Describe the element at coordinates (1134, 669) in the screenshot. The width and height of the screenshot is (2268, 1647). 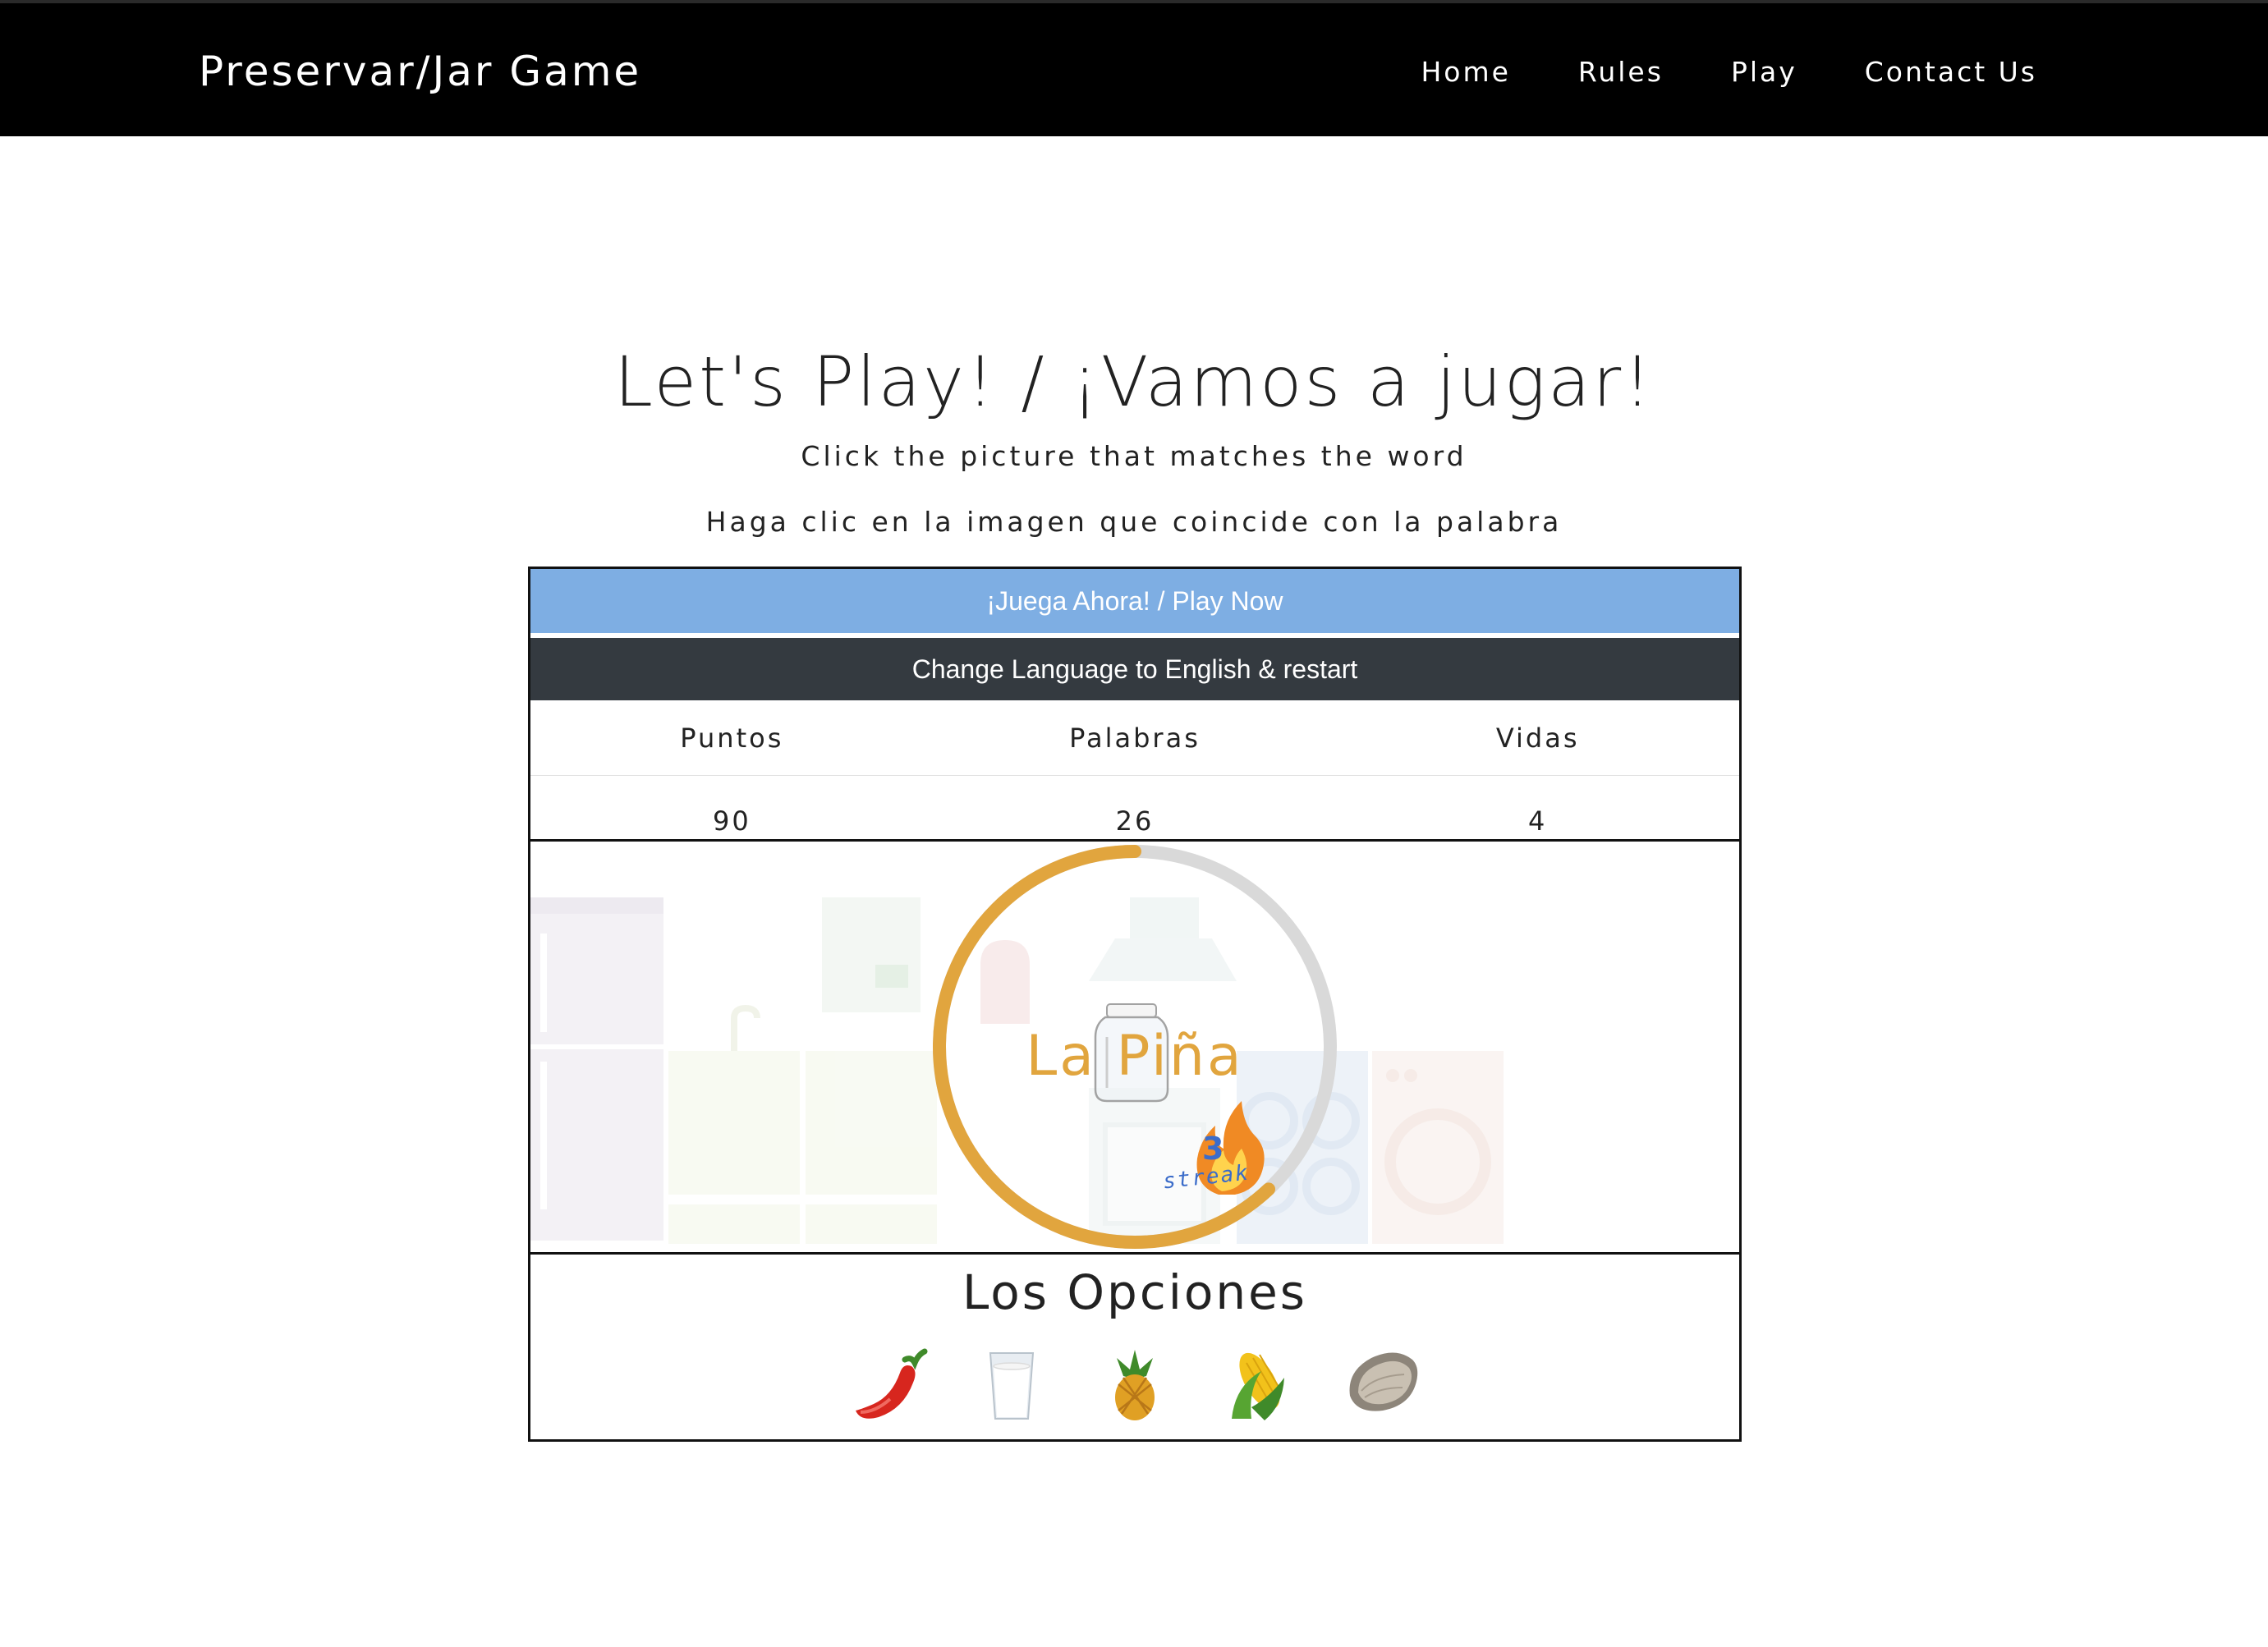
I see `change-language-button: Change Language to English & restart` at that location.